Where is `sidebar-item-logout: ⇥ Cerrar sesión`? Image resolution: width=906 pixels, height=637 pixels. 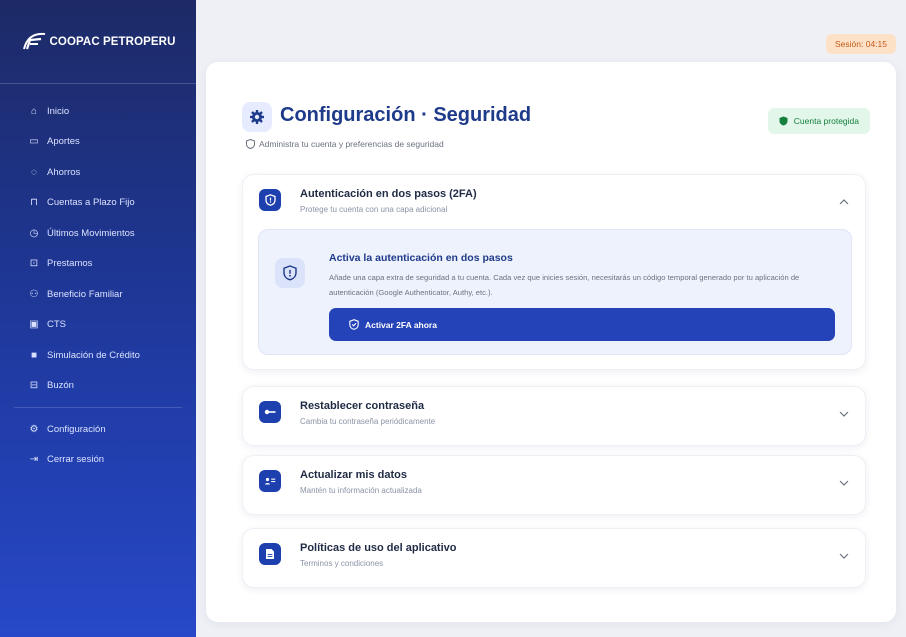
sidebar-item-logout: ⇥ Cerrar sesión is located at coordinates (98, 460).